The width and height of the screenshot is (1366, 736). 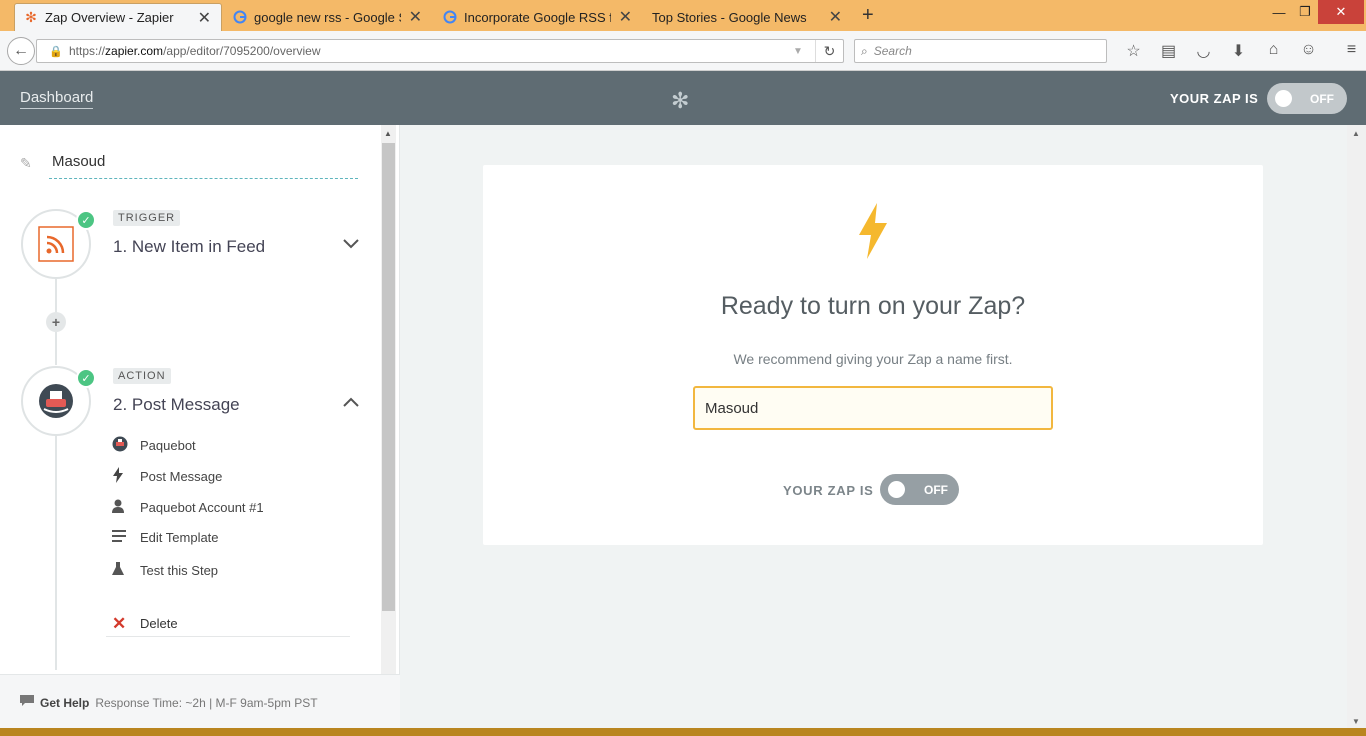 What do you see at coordinates (27, 702) in the screenshot?
I see `chat-bubble-icon` at bounding box center [27, 702].